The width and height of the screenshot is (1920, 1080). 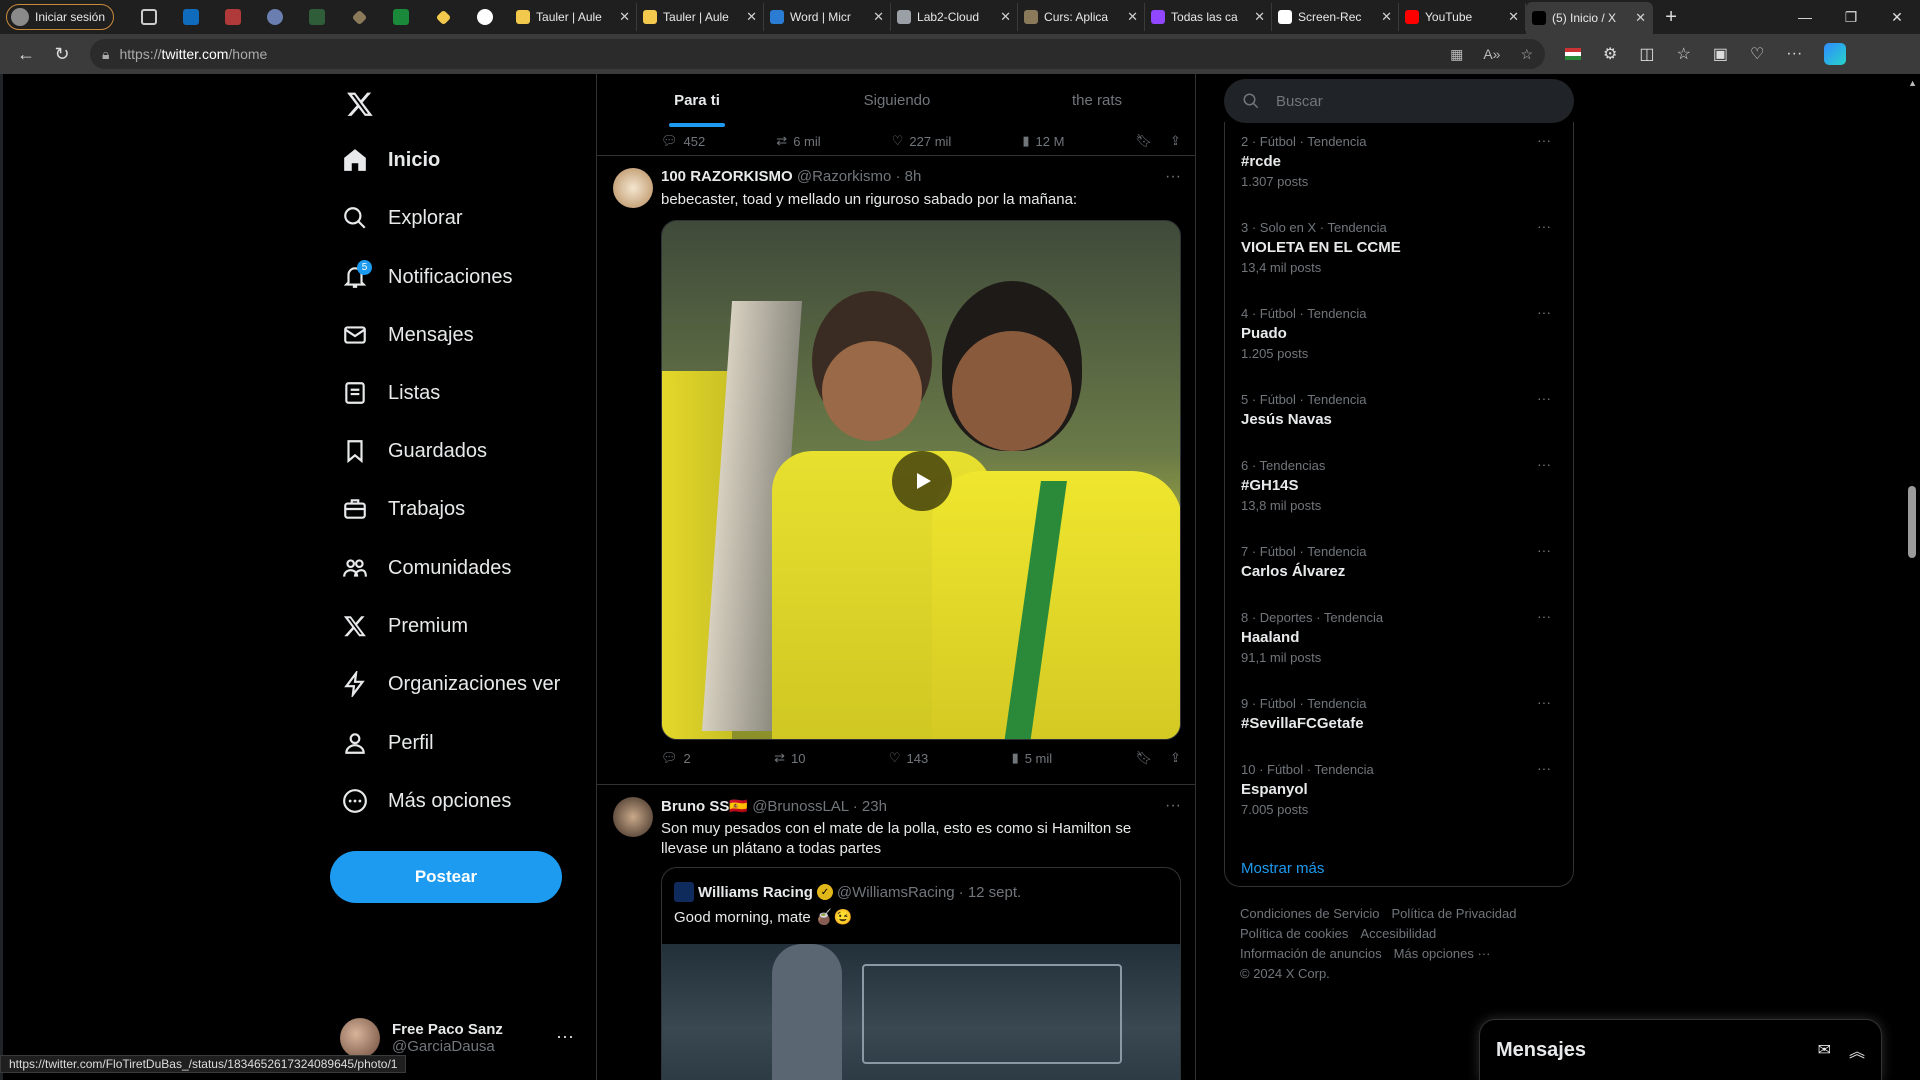 What do you see at coordinates (697, 100) in the screenshot?
I see `tab-para-ti: Para ti` at bounding box center [697, 100].